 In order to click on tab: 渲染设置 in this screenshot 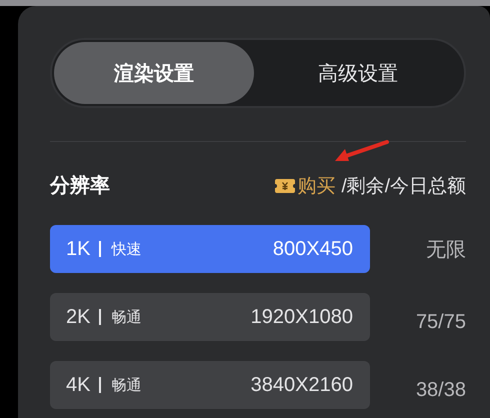, I will do `click(154, 73)`.